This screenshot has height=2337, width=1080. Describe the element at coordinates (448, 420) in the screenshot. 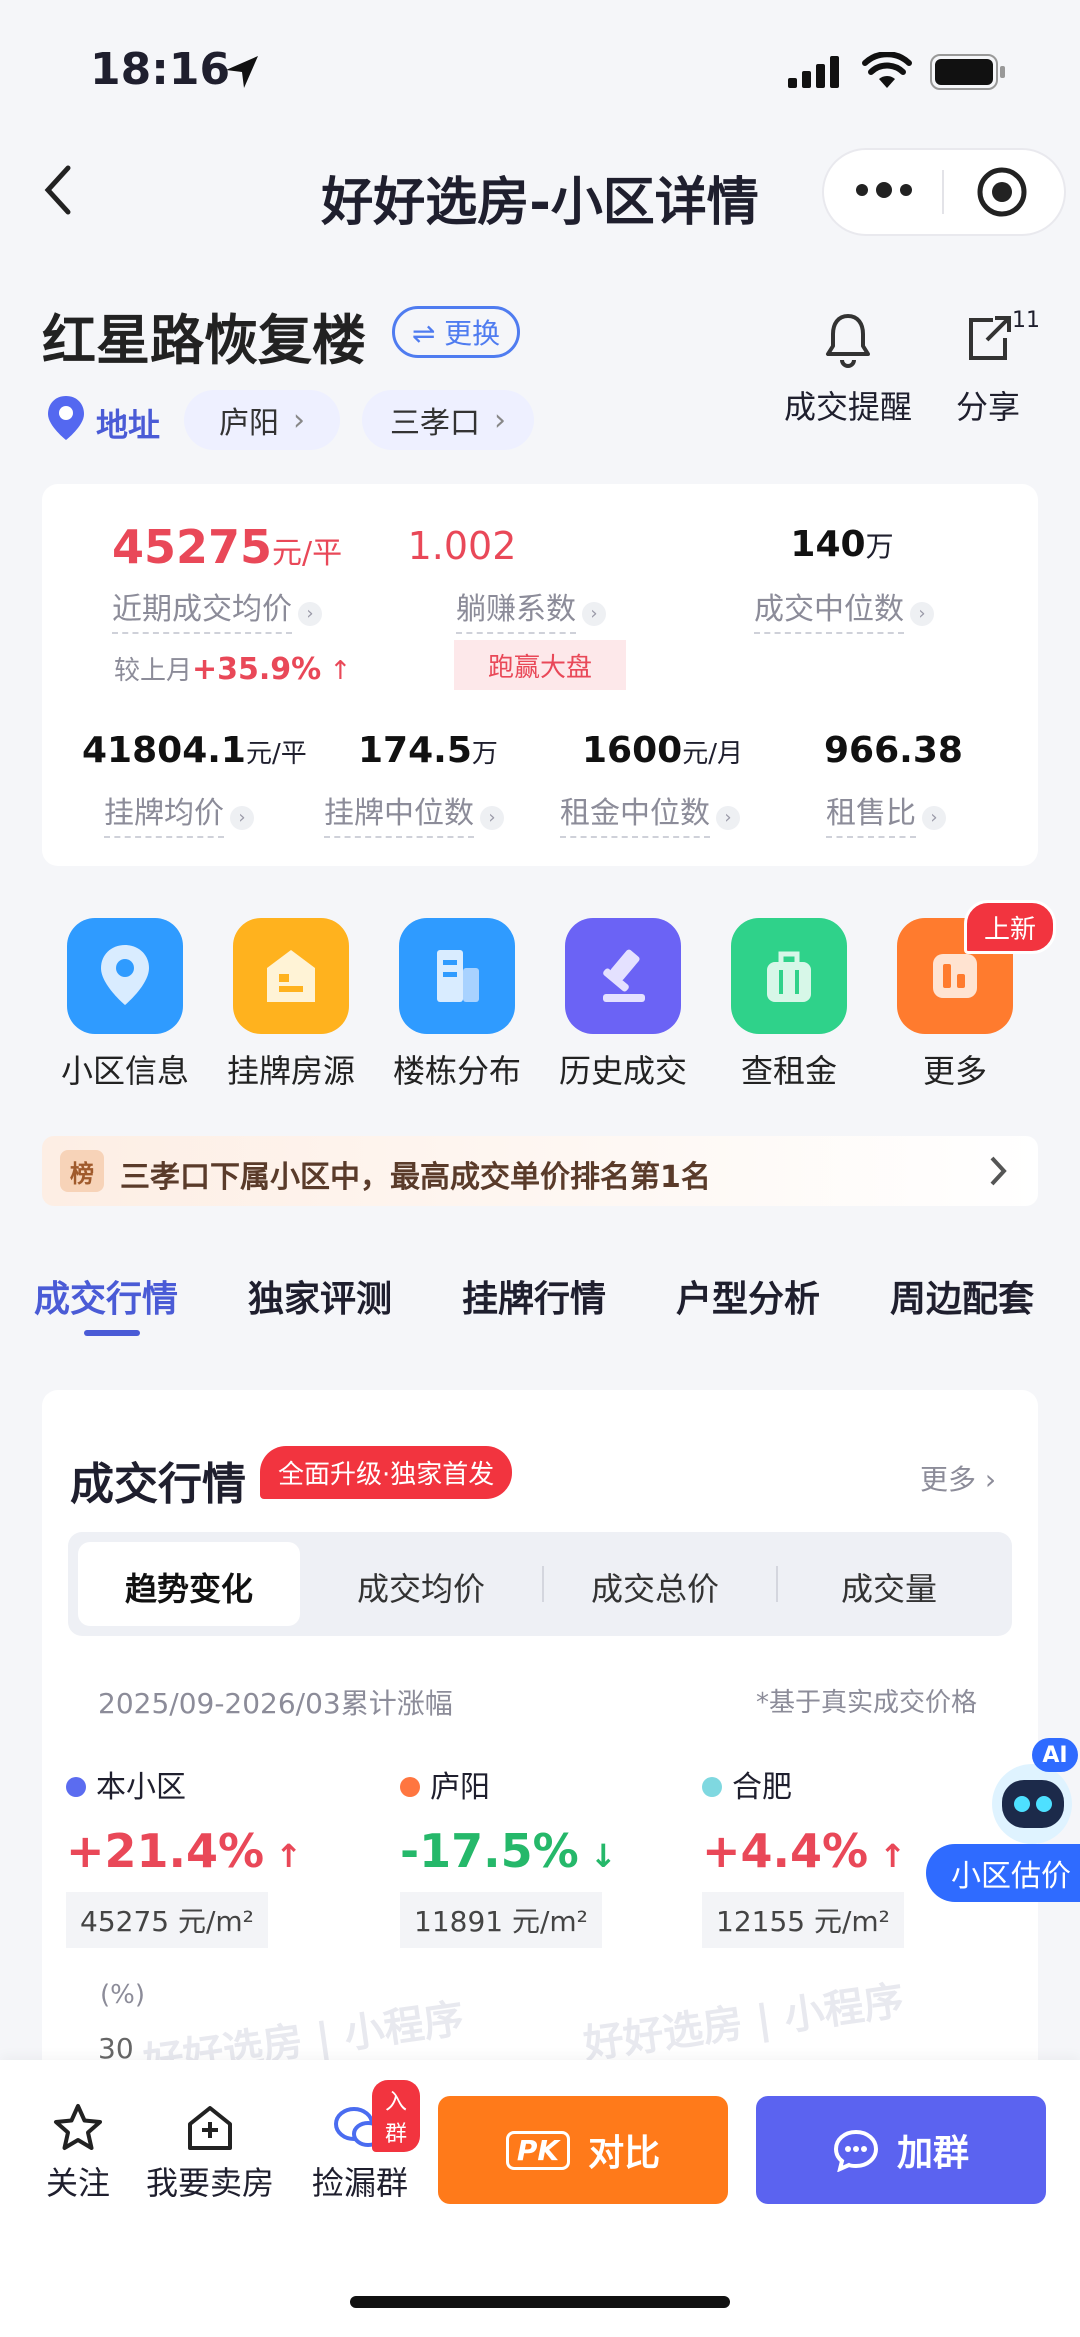

I see `area-tag: 三孝口 ›` at that location.